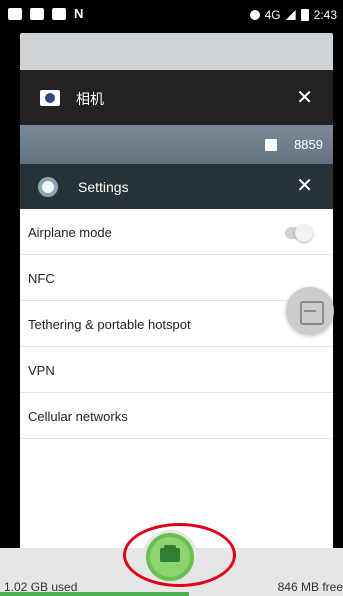 This screenshot has width=343, height=596. I want to click on camera-card-preview: 8859, so click(176, 145).